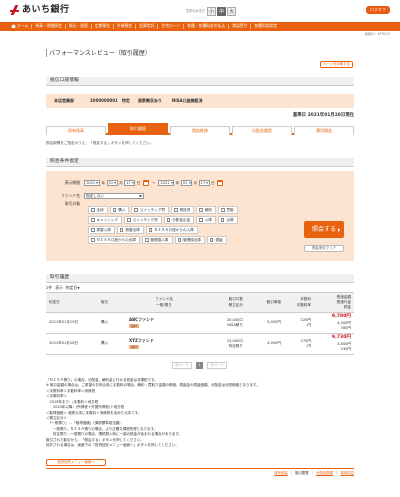 Image resolution: width=400 pixels, height=497 pixels. What do you see at coordinates (92, 183) in the screenshot?
I see `from-year-select: 2021` at bounding box center [92, 183].